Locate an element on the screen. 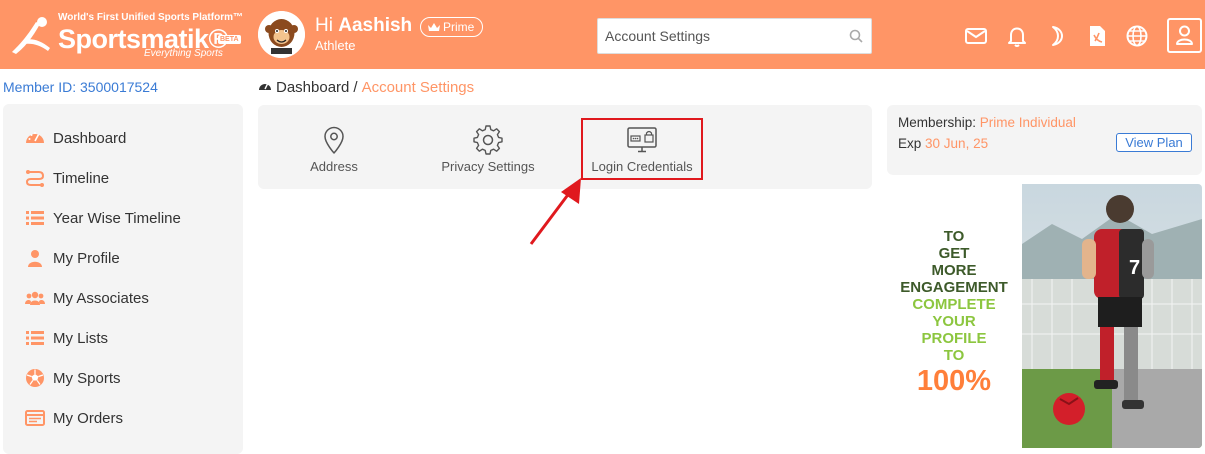  option-address: Address is located at coordinates (334, 147).